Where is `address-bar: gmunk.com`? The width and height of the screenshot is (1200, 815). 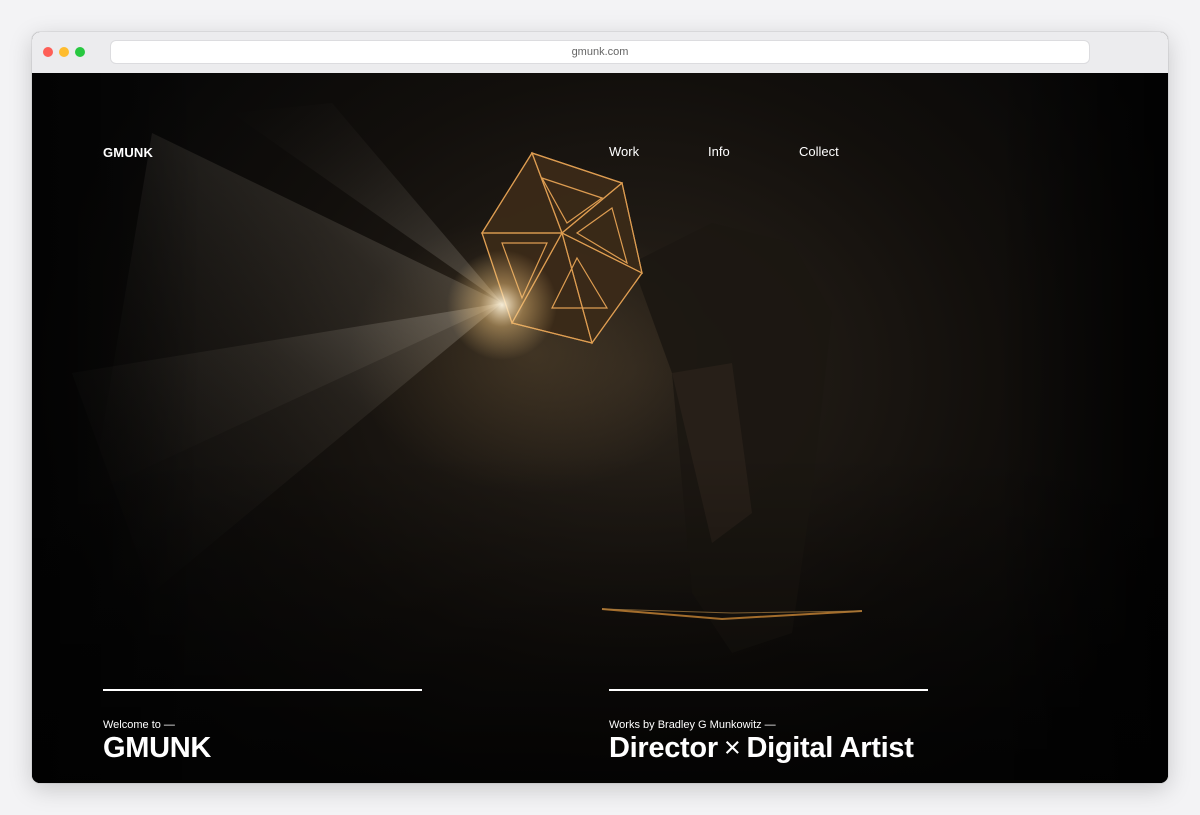
address-bar: gmunk.com is located at coordinates (600, 52).